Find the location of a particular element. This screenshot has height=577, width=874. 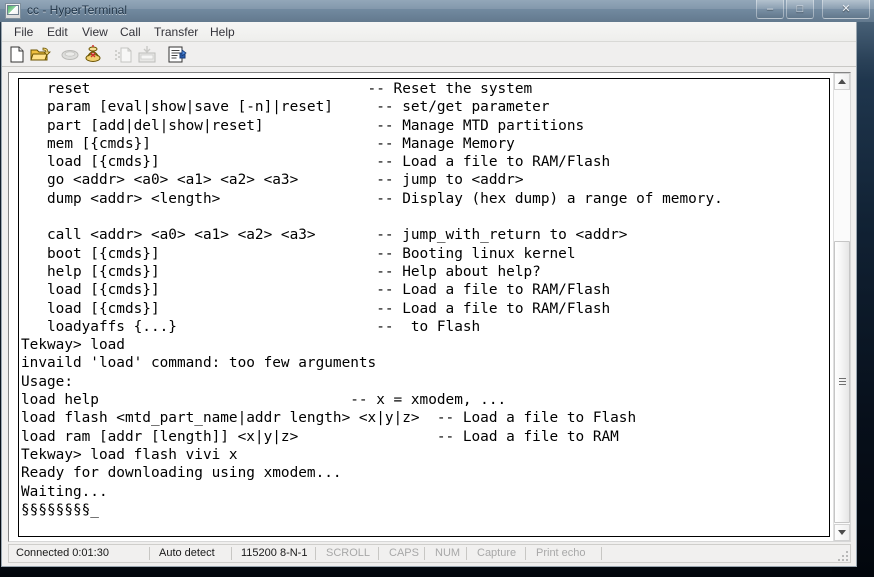

hangup-icon is located at coordinates (93, 54).